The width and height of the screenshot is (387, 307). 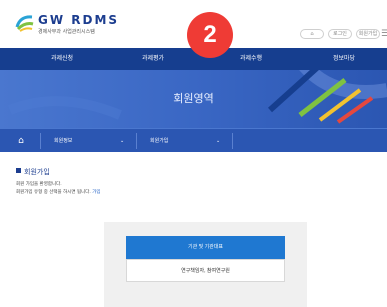 I want to click on nav-item-info: 정보마당, so click(x=344, y=59).